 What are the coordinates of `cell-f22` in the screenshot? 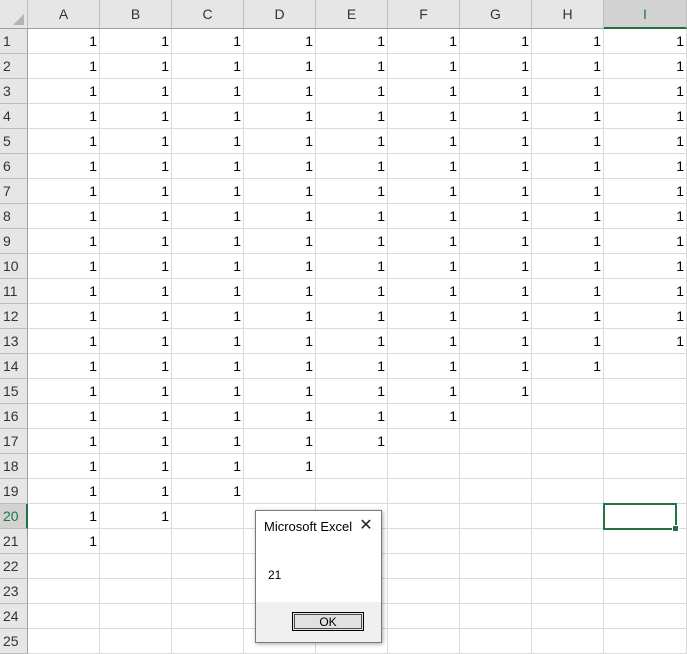 It's located at (424, 566).